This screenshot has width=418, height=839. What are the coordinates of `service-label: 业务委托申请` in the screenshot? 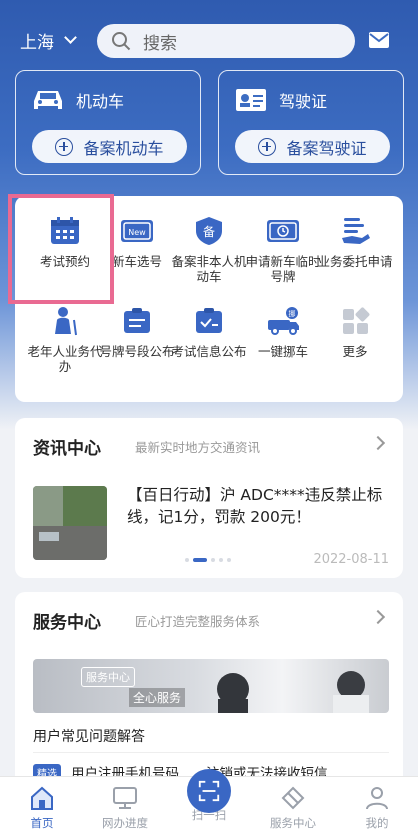 It's located at (355, 261).